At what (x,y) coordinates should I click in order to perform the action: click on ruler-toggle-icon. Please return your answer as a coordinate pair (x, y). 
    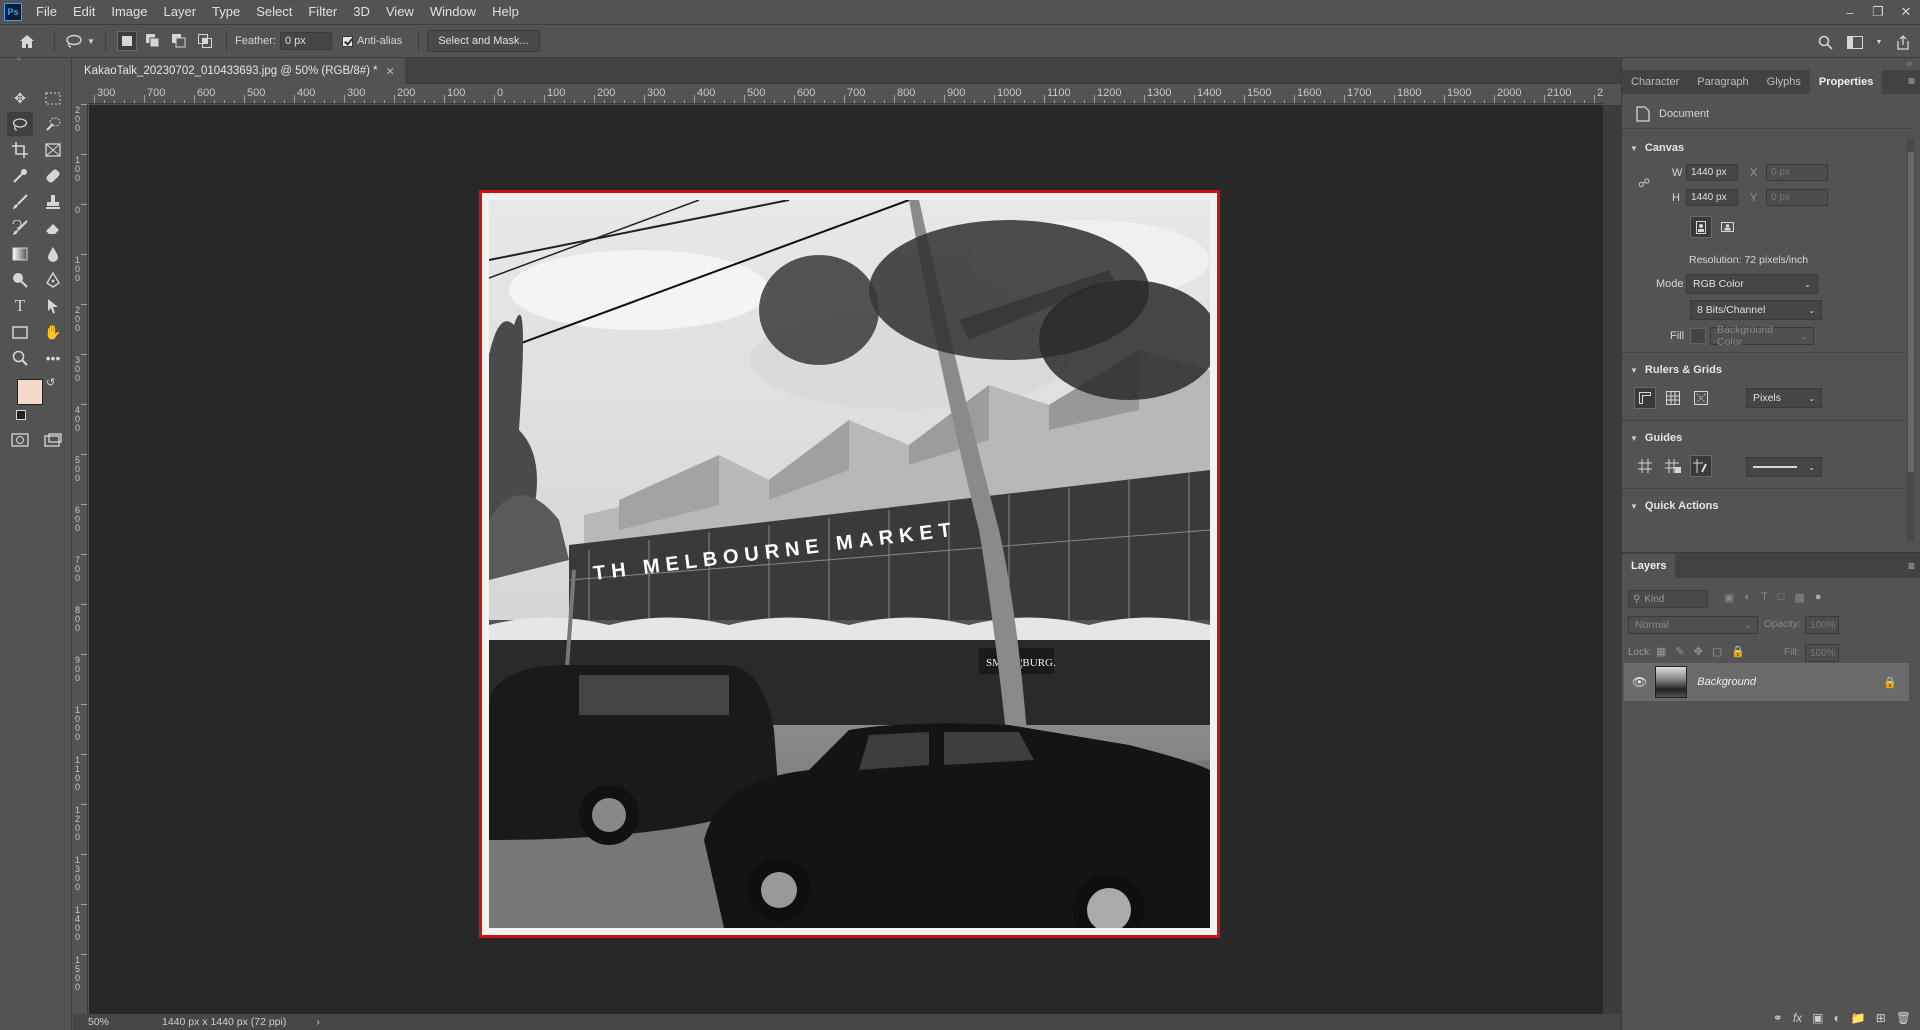
    Looking at the image, I should click on (1645, 398).